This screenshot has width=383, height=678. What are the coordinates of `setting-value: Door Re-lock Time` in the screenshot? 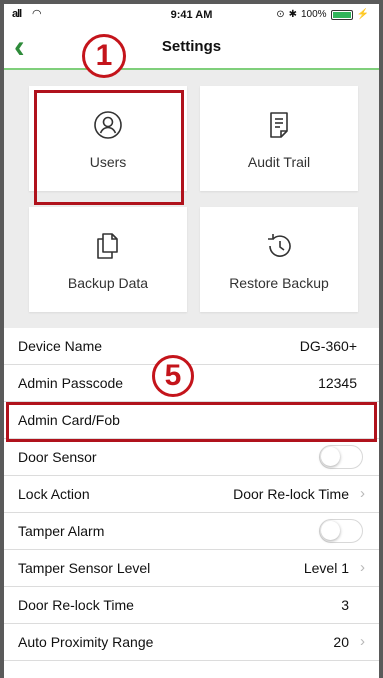 It's located at (291, 494).